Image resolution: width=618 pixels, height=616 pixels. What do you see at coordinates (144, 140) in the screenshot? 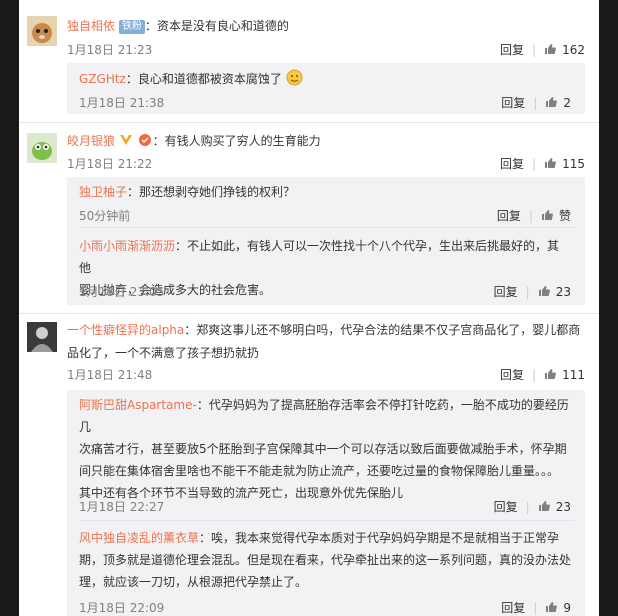
I see `member-badge-icon` at bounding box center [144, 140].